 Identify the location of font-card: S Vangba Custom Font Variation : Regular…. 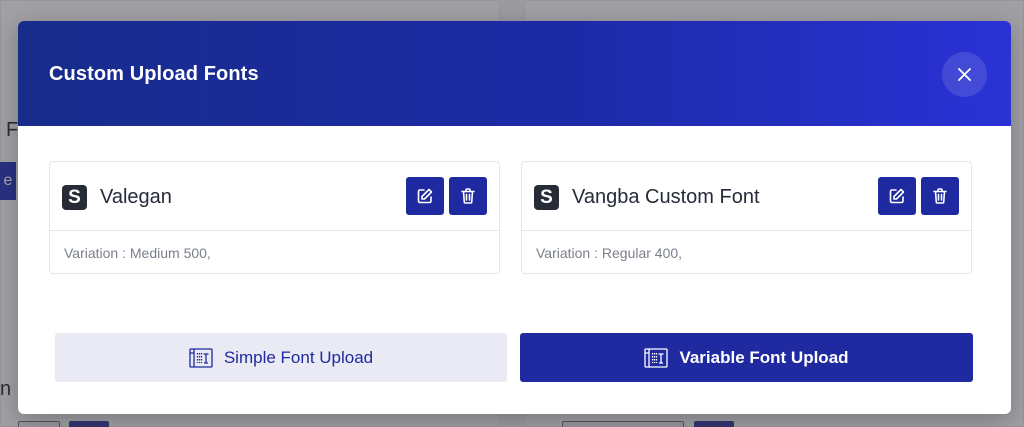
(746, 217).